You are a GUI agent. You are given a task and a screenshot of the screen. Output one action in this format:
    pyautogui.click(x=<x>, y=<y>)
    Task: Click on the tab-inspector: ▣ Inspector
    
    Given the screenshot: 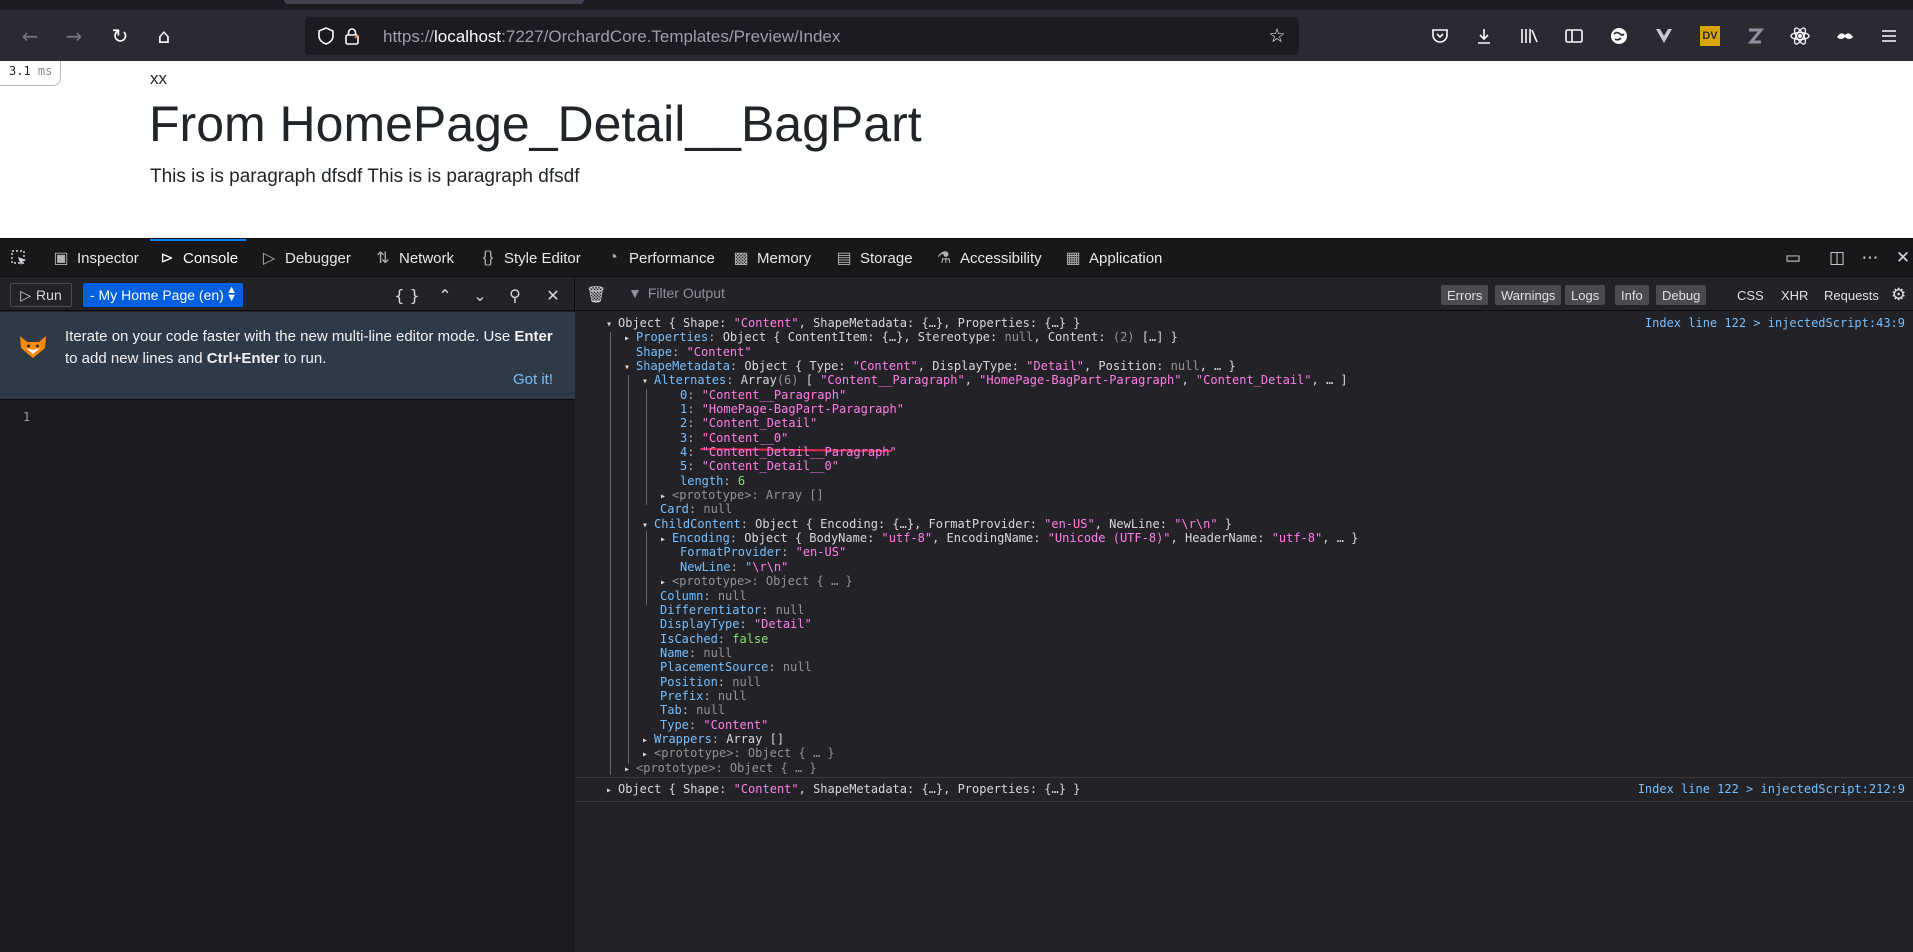 What is the action you would take?
    pyautogui.click(x=95, y=258)
    